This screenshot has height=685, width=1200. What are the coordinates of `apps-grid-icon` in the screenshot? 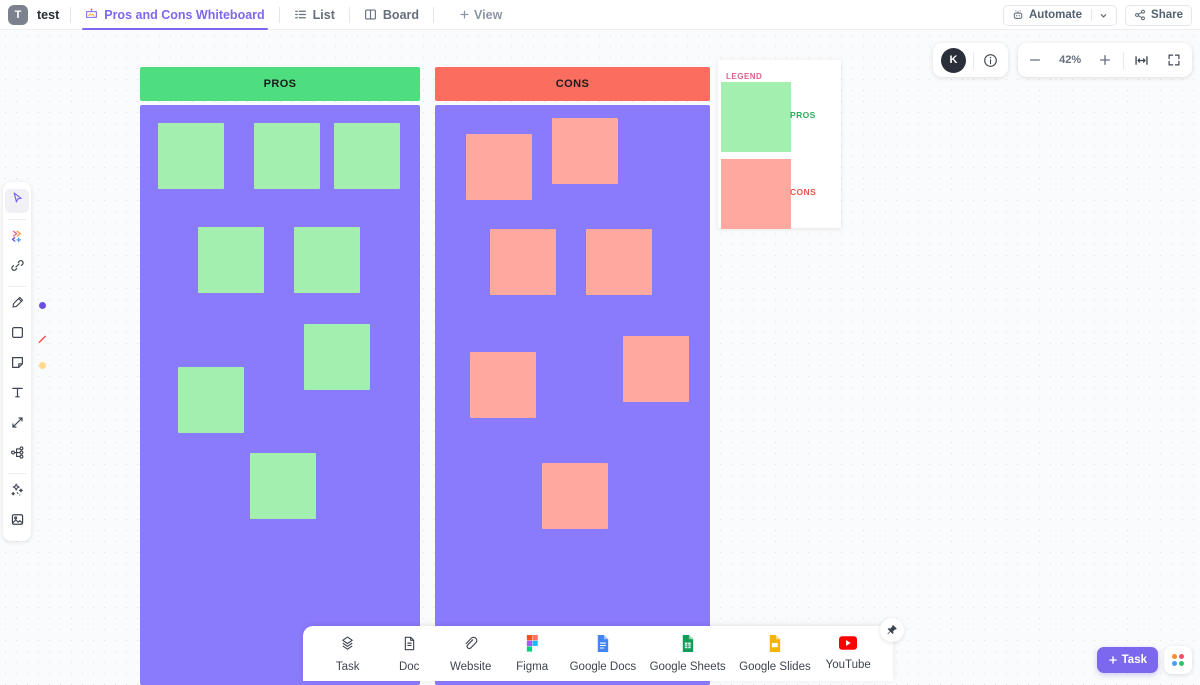 It's located at (1178, 660).